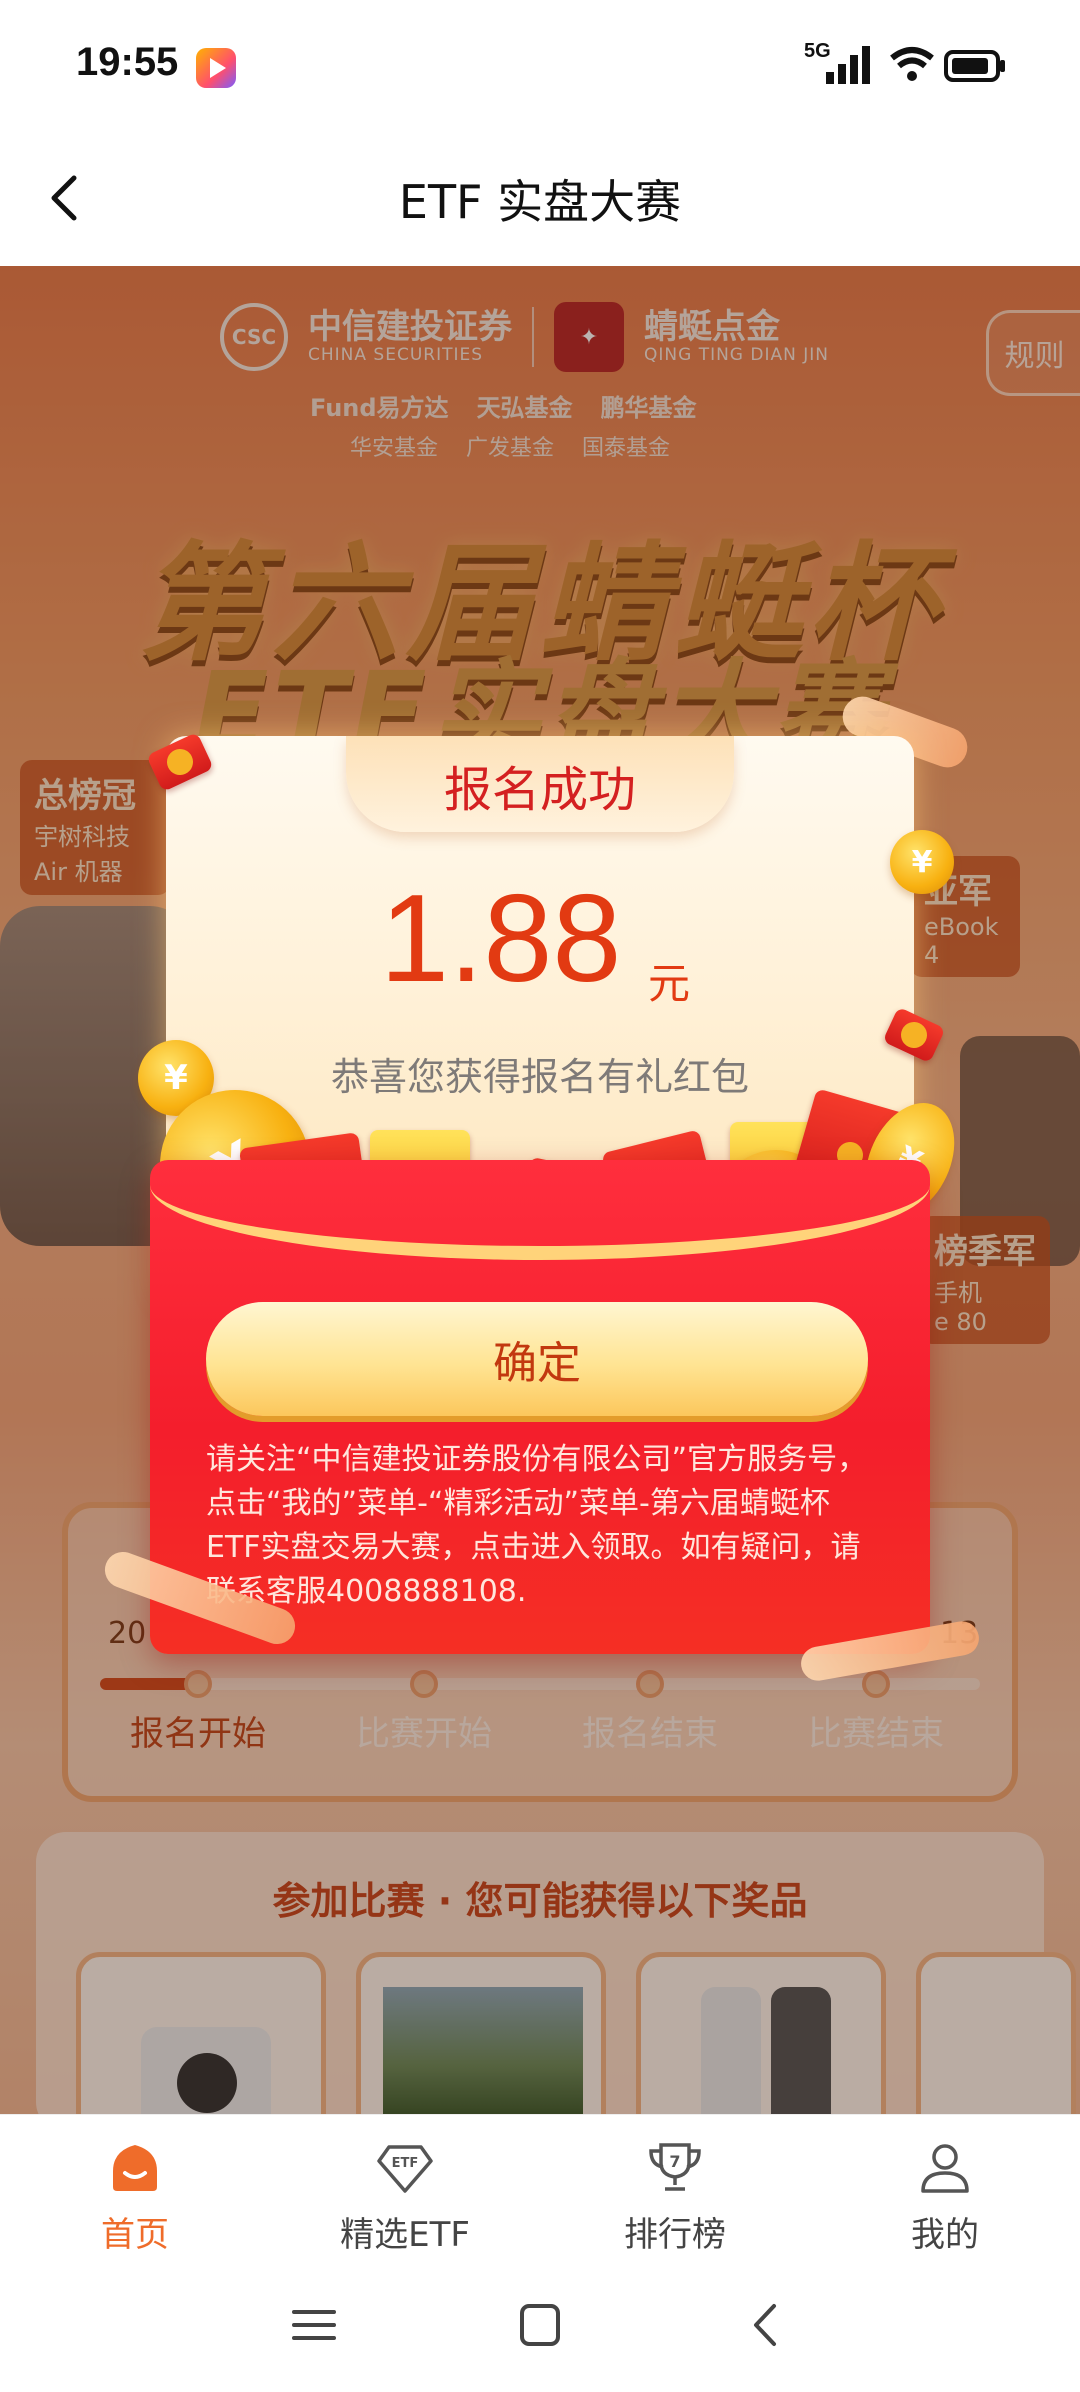  I want to click on svg-text: ETF, so click(405, 2163).